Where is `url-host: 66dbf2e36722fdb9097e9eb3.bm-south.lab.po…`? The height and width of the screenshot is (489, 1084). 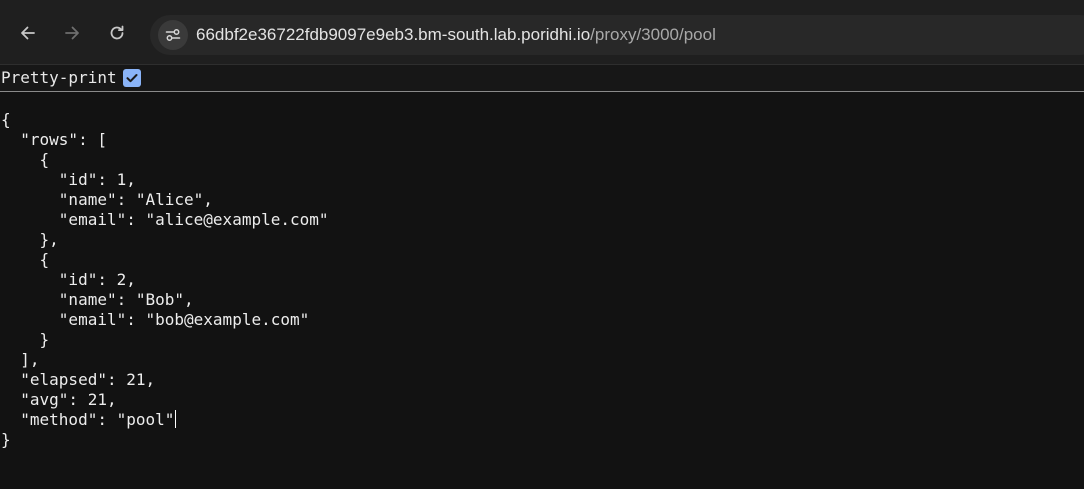
url-host: 66dbf2e36722fdb9097e9eb3.bm-south.lab.po… is located at coordinates (393, 34).